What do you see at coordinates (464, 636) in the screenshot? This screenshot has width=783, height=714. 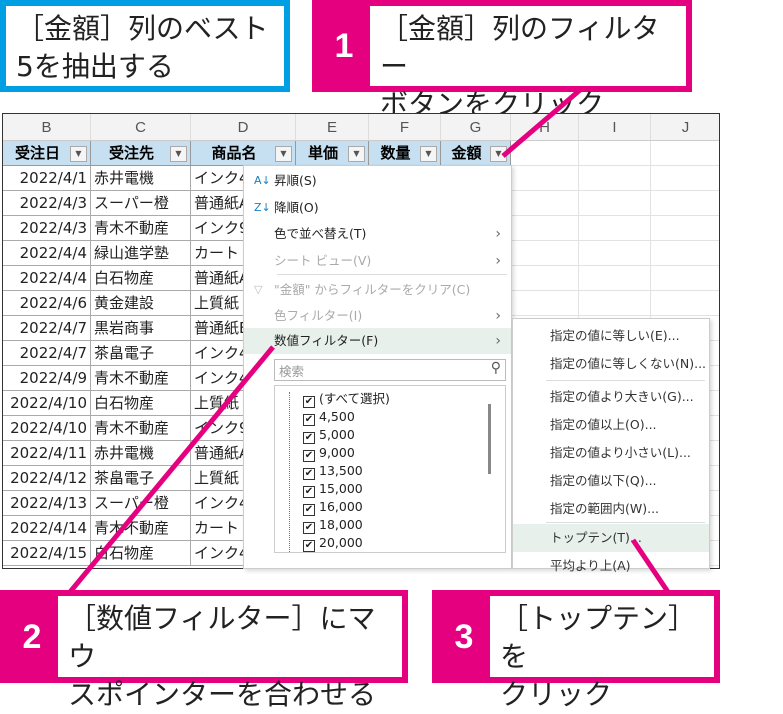 I see `step-number: 3` at bounding box center [464, 636].